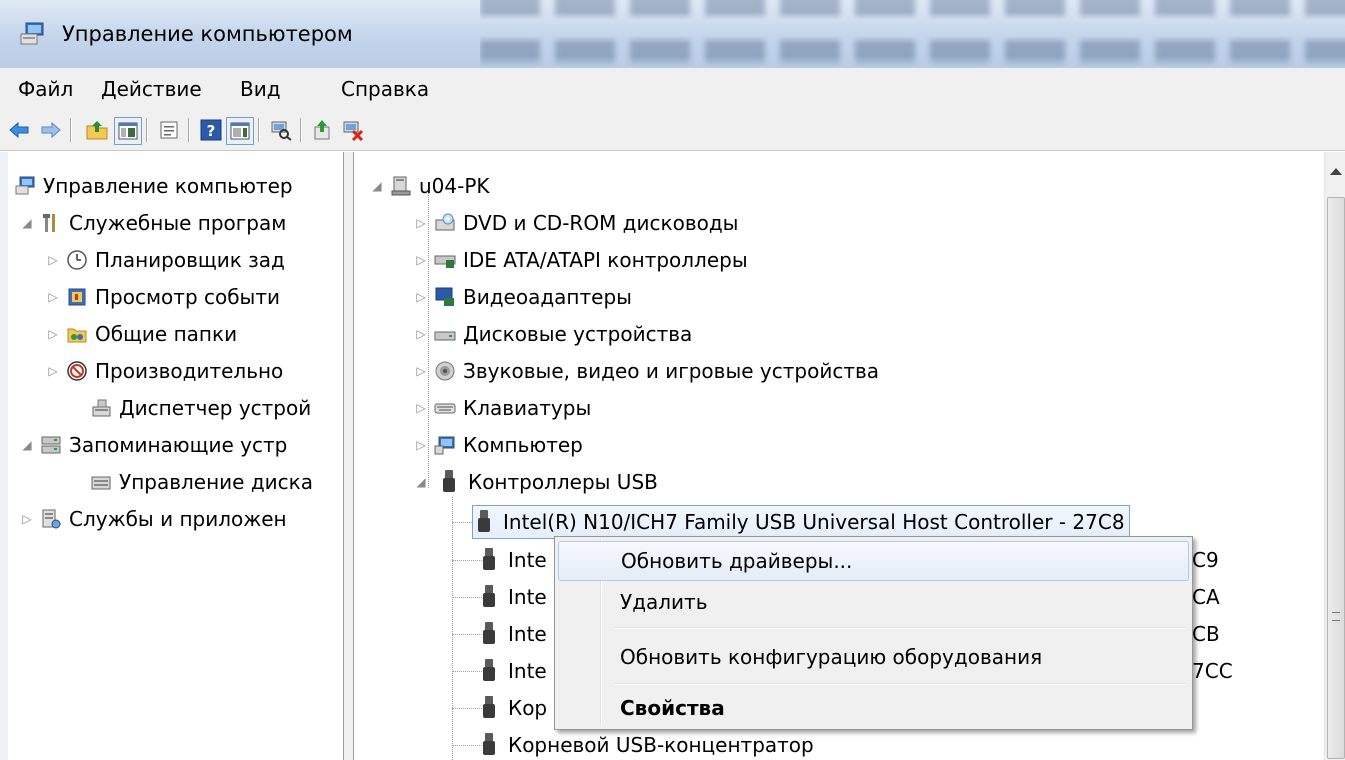 The width and height of the screenshot is (1345, 760). What do you see at coordinates (101, 482) in the screenshot?
I see `disk-management-icon` at bounding box center [101, 482].